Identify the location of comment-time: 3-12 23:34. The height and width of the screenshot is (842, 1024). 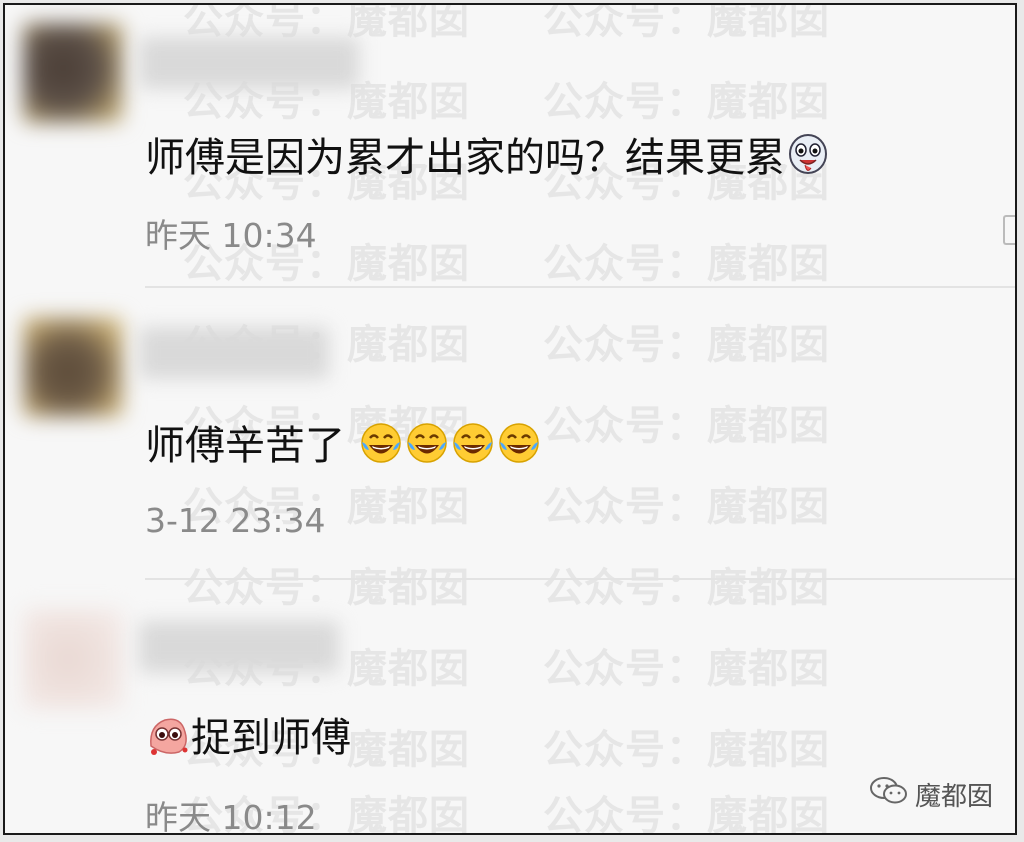
(235, 520).